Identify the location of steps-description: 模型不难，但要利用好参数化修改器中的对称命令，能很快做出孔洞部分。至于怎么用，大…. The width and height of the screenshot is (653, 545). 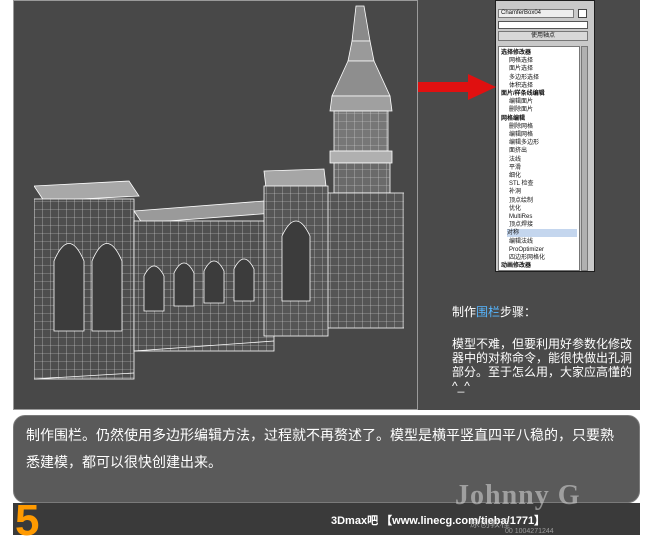
(542, 365).